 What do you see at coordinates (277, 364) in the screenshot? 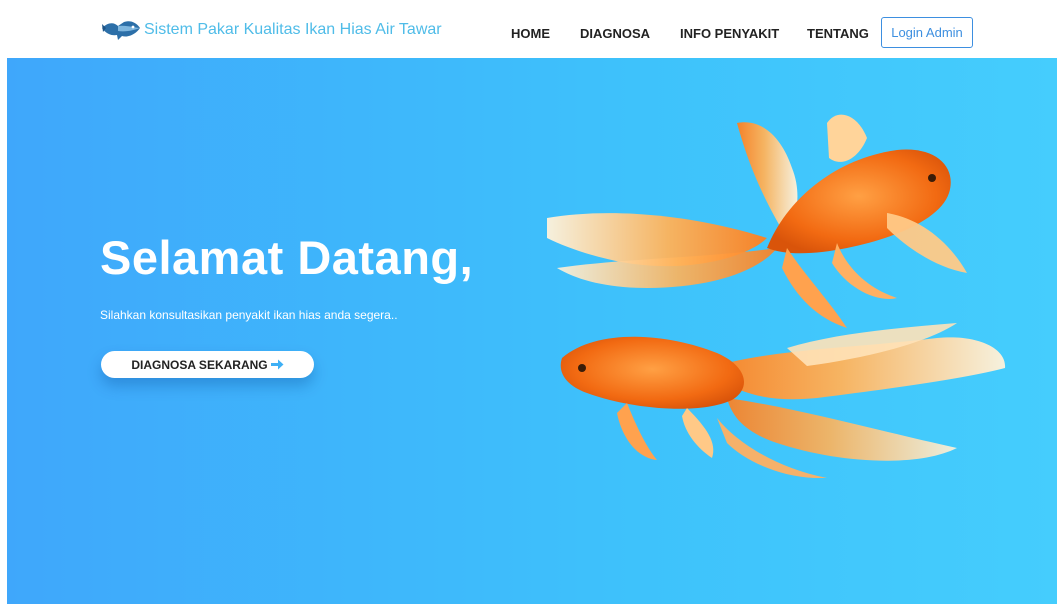
I see `arrow-right-icon` at bounding box center [277, 364].